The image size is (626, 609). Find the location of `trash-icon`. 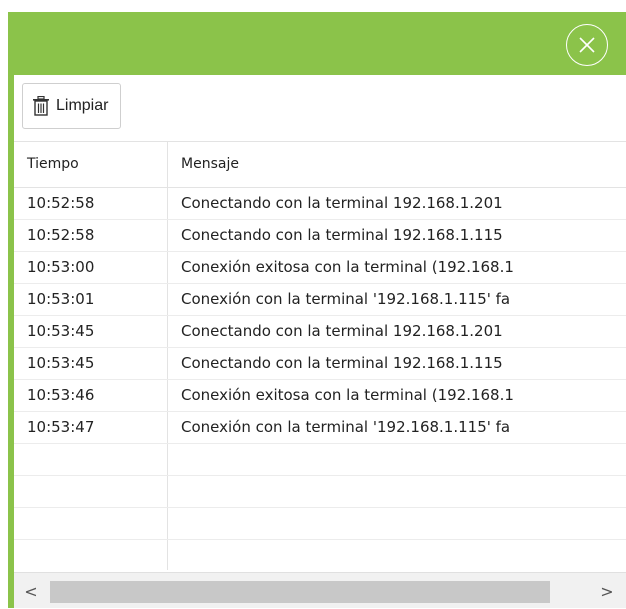

trash-icon is located at coordinates (41, 106).